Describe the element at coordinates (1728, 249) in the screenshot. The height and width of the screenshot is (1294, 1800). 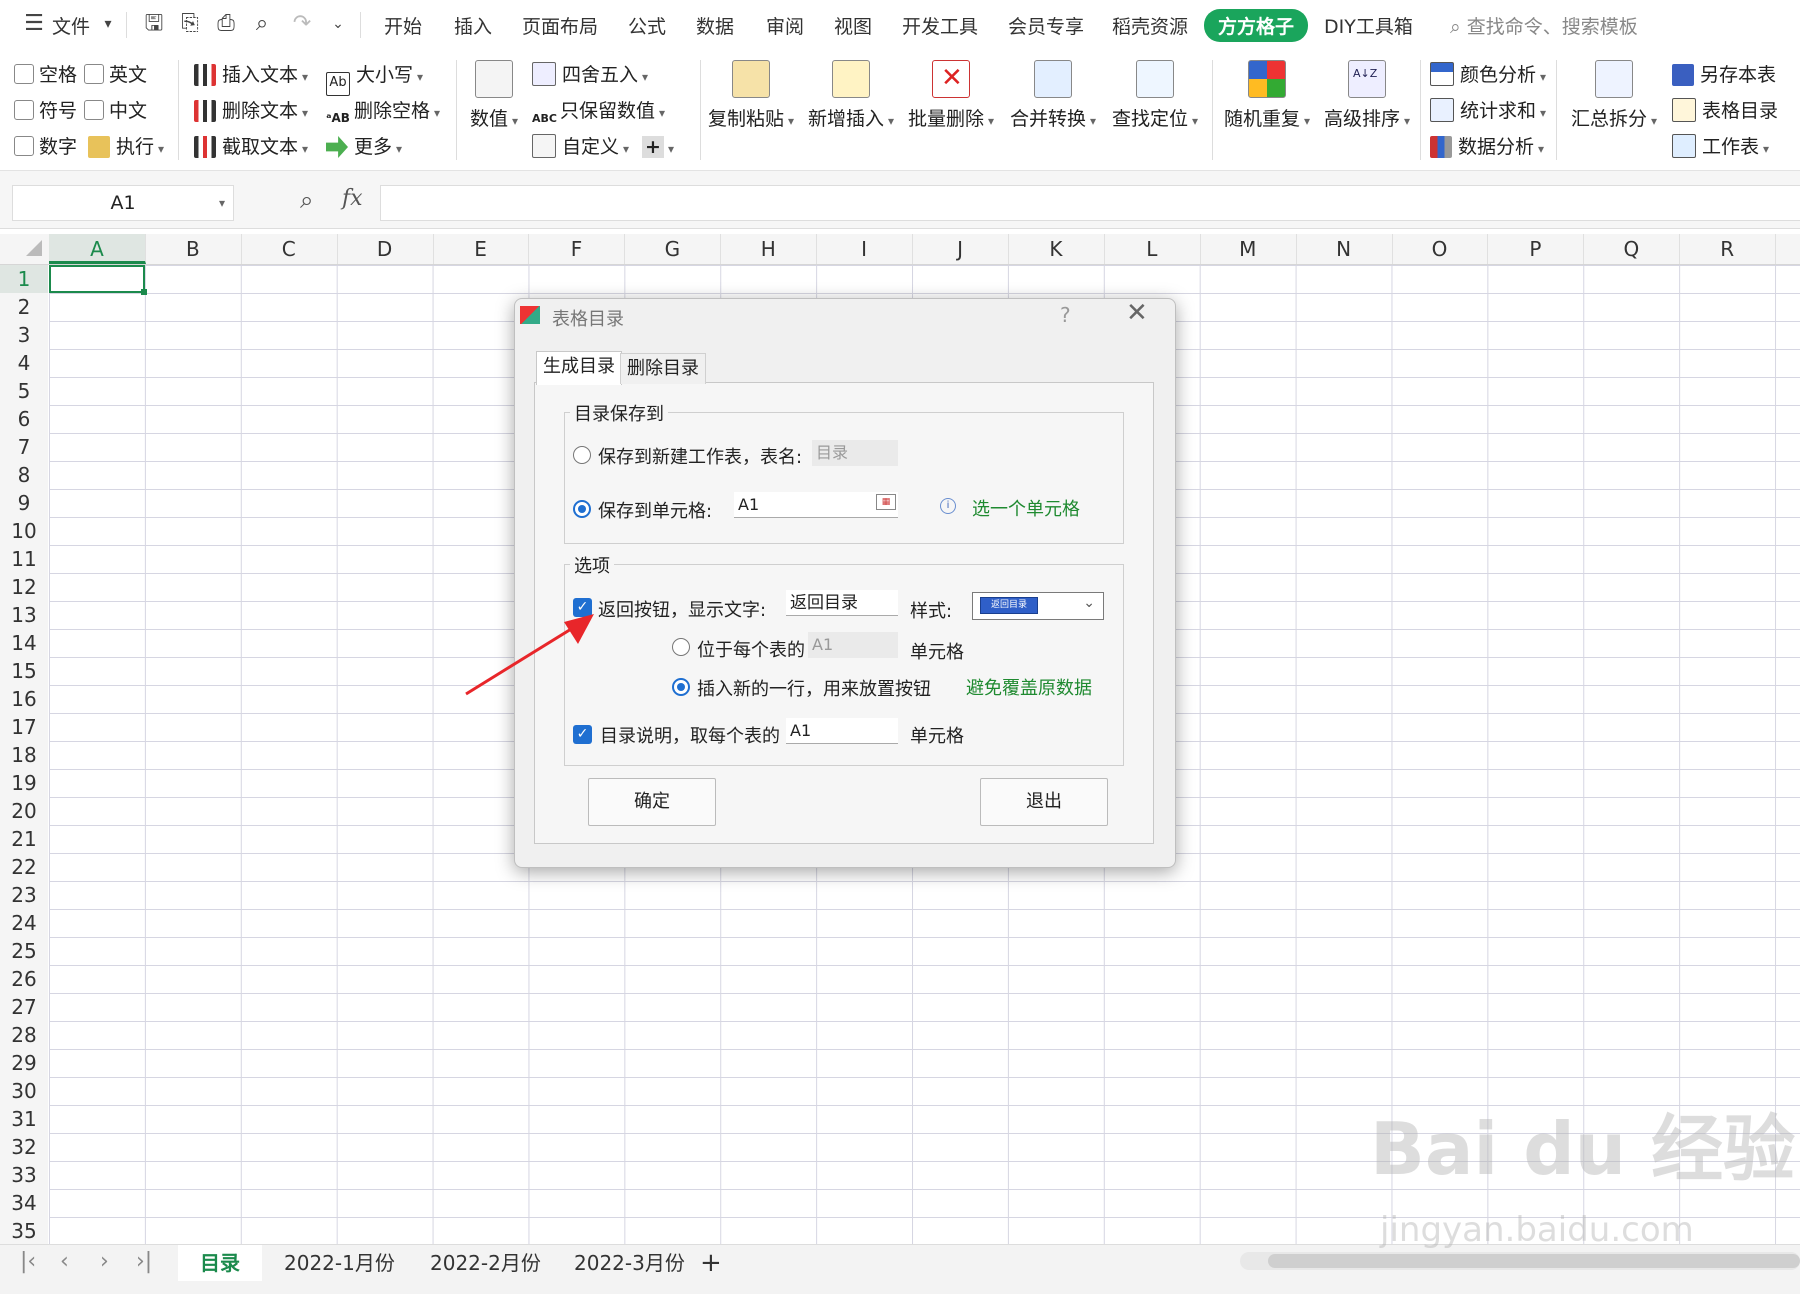
I see `column-header: R` at that location.